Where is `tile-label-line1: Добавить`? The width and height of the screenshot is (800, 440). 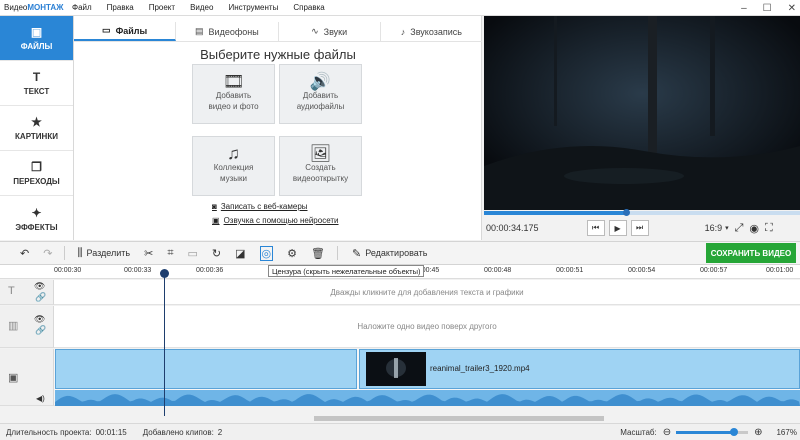 tile-label-line1: Добавить is located at coordinates (320, 95).